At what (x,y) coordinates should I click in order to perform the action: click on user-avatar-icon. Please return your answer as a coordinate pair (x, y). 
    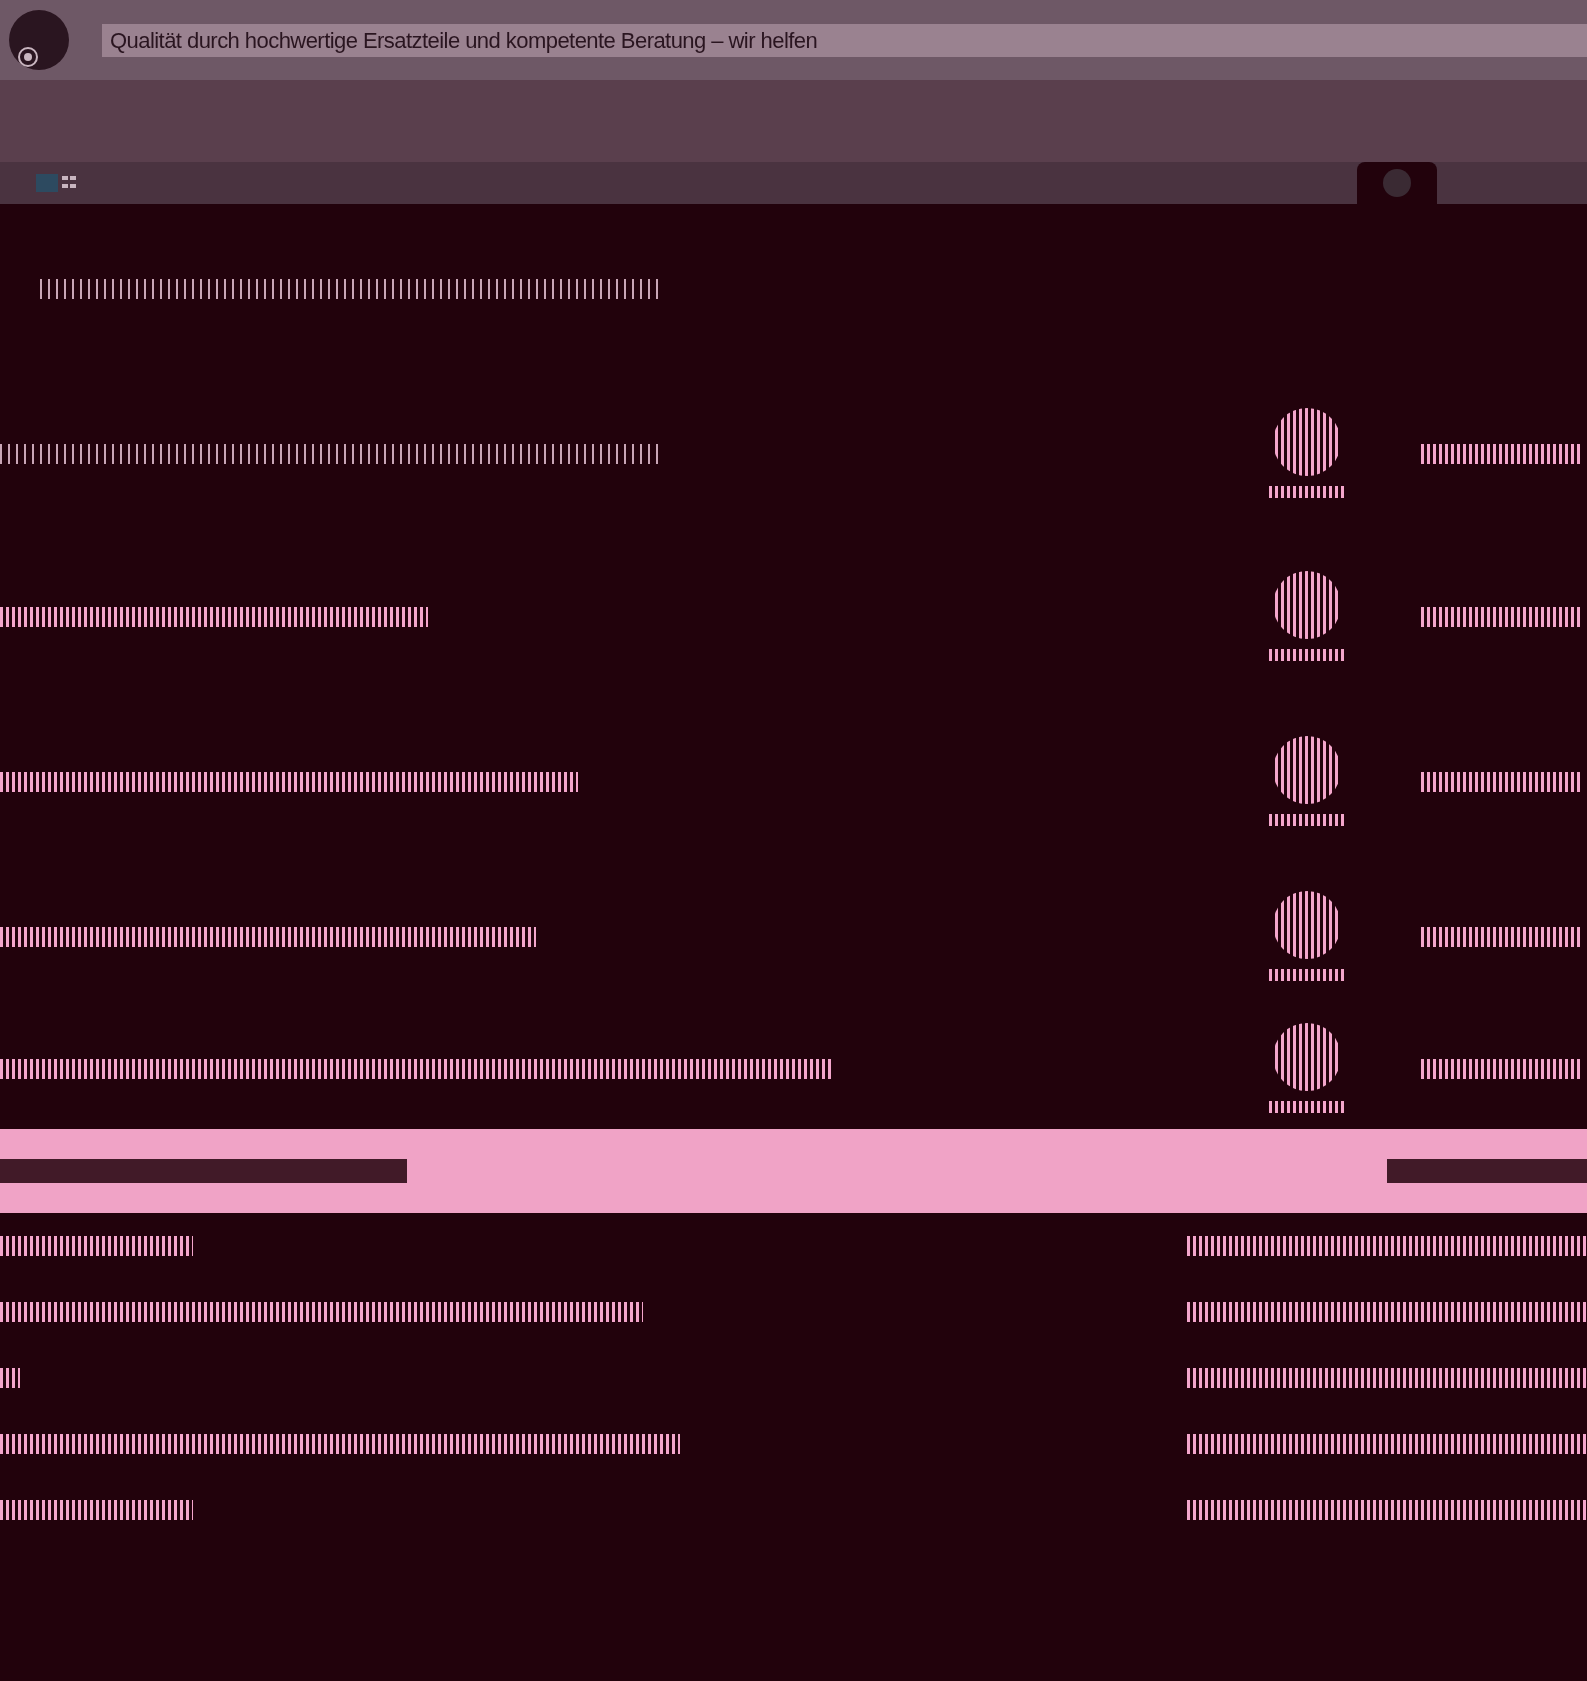
    Looking at the image, I should click on (1397, 183).